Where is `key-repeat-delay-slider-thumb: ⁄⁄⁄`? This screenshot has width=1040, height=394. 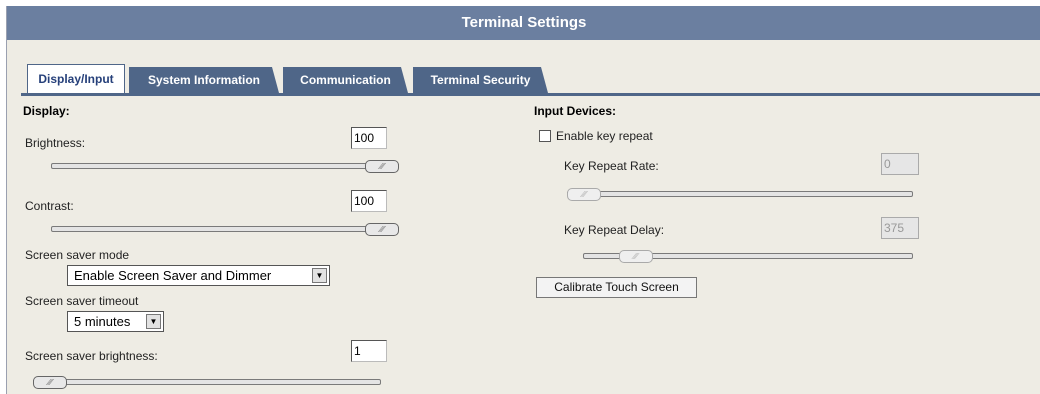 key-repeat-delay-slider-thumb: ⁄⁄⁄ is located at coordinates (635, 256).